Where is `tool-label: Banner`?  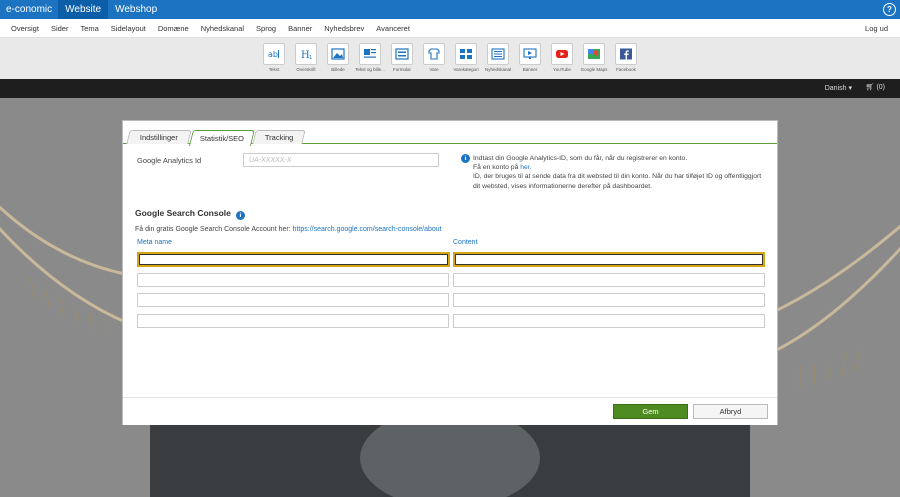 tool-label: Banner is located at coordinates (530, 69).